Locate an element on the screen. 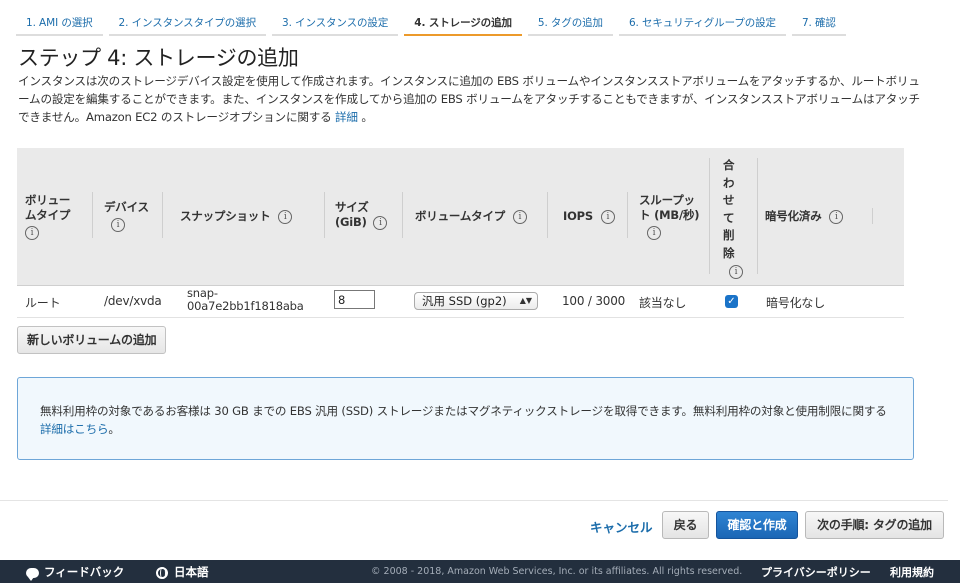  header-volume-type: ボリュー ムタイプ i is located at coordinates (47, 216).